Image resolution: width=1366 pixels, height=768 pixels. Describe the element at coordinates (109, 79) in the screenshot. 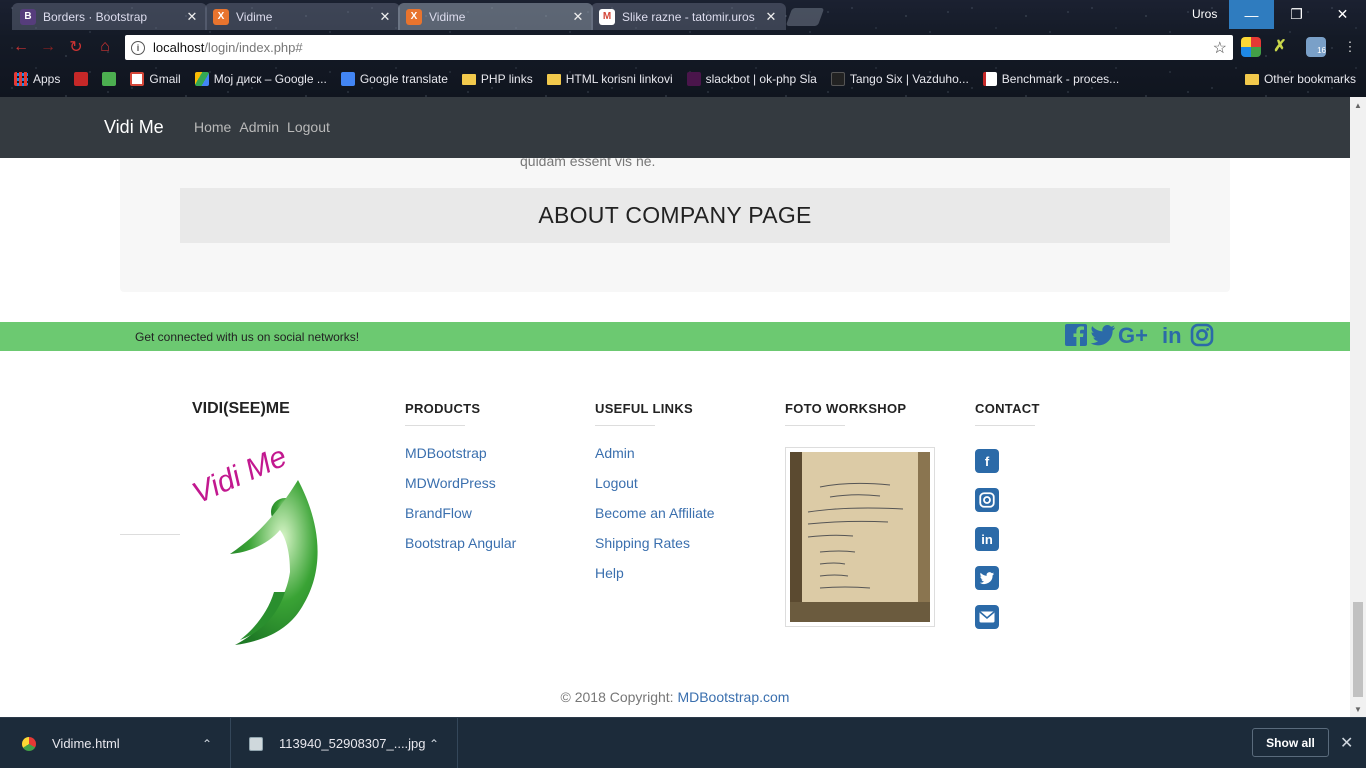

I see `bookmark-maps` at that location.